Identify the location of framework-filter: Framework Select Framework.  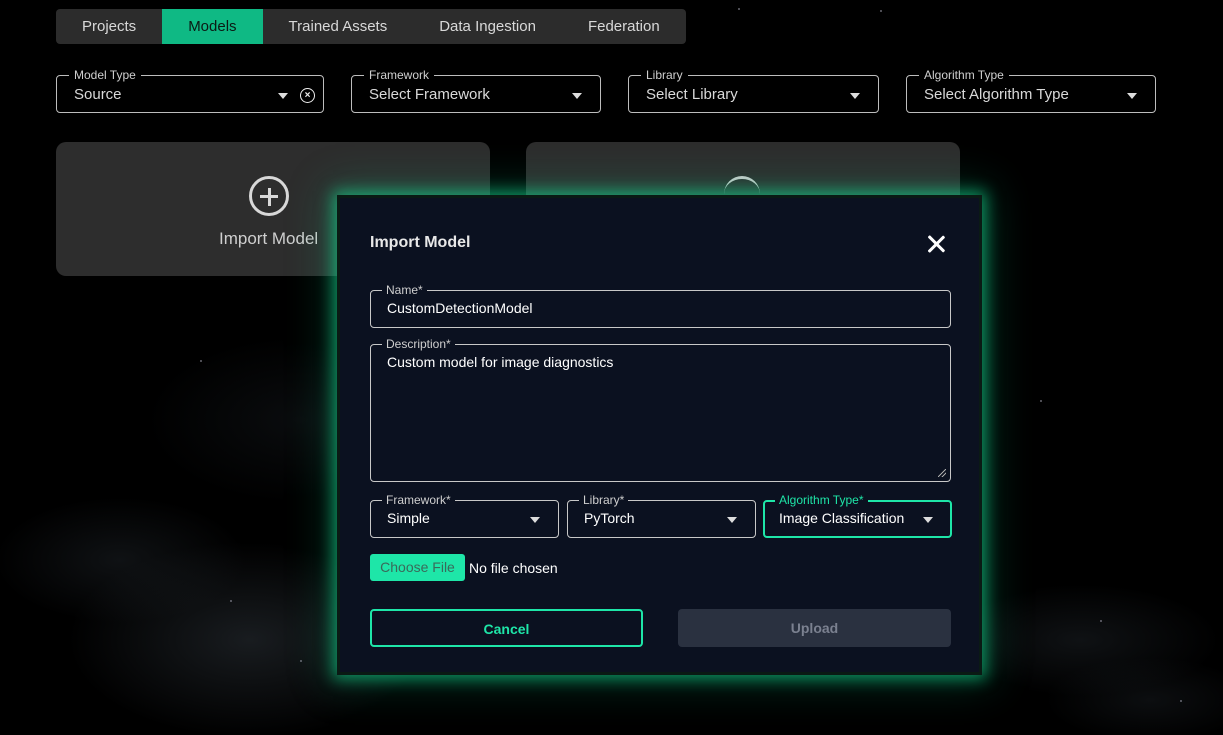
(476, 90).